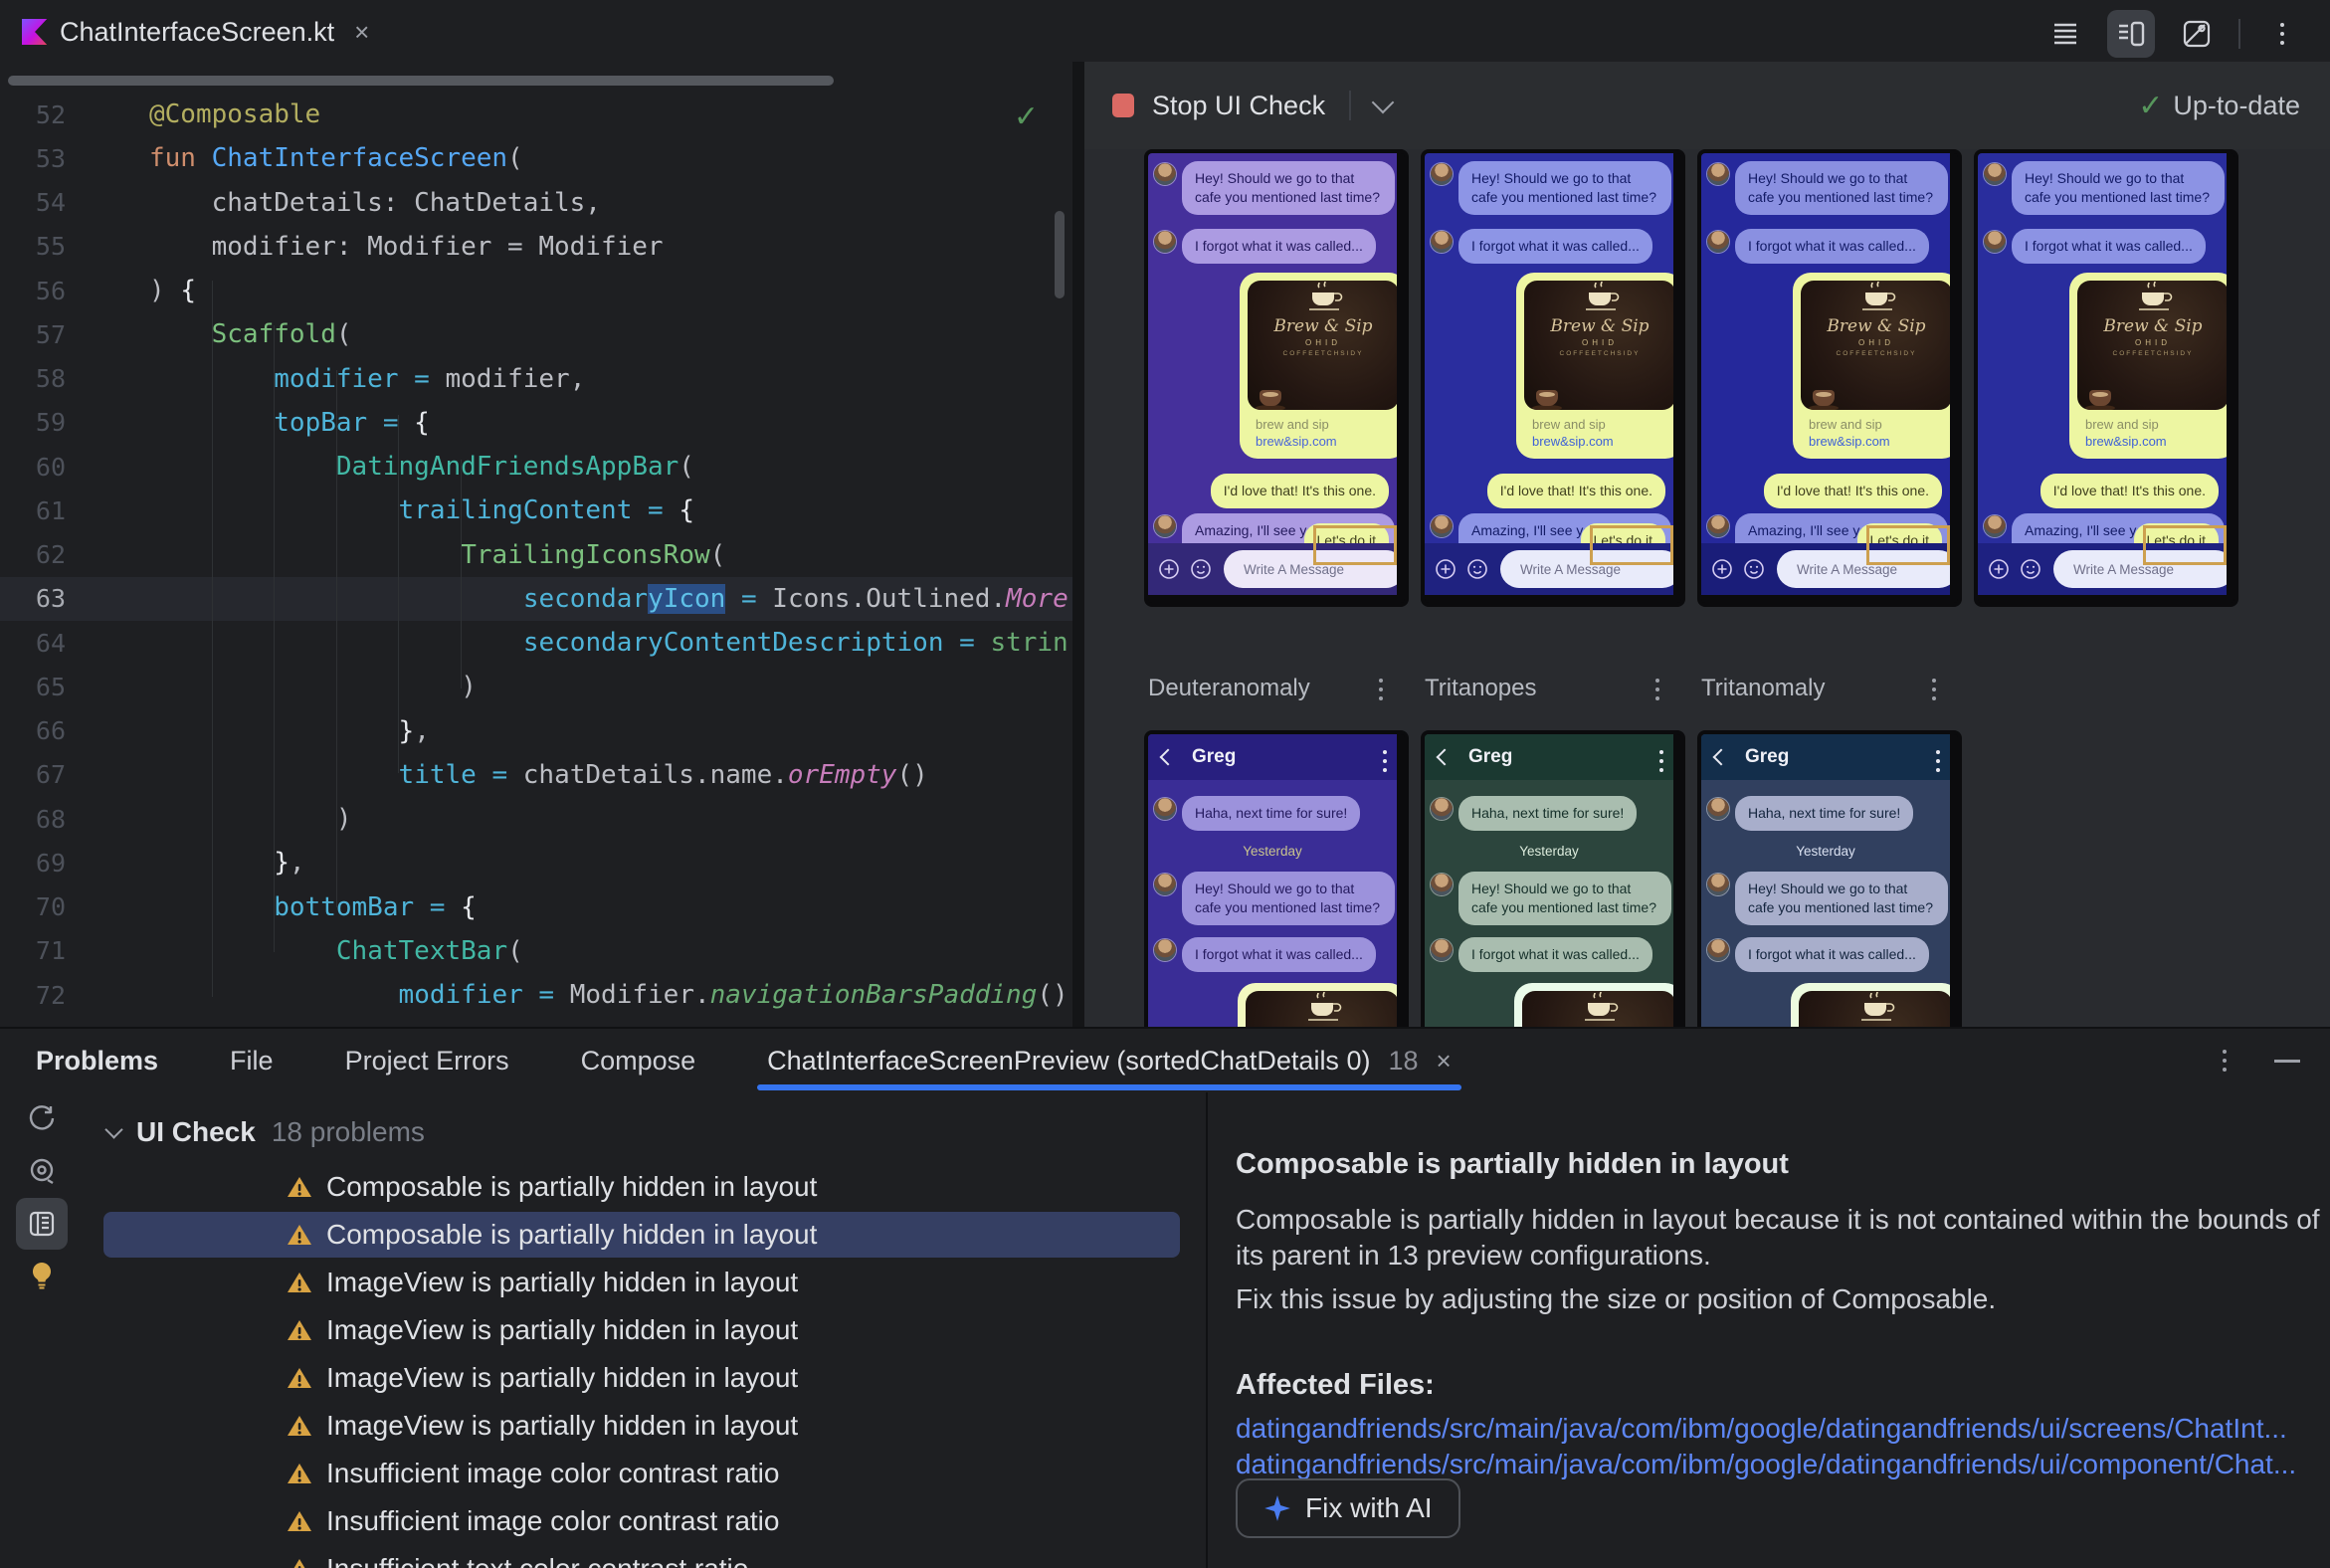 This screenshot has width=2330, height=1568. I want to click on design-view-icon, so click(2197, 34).